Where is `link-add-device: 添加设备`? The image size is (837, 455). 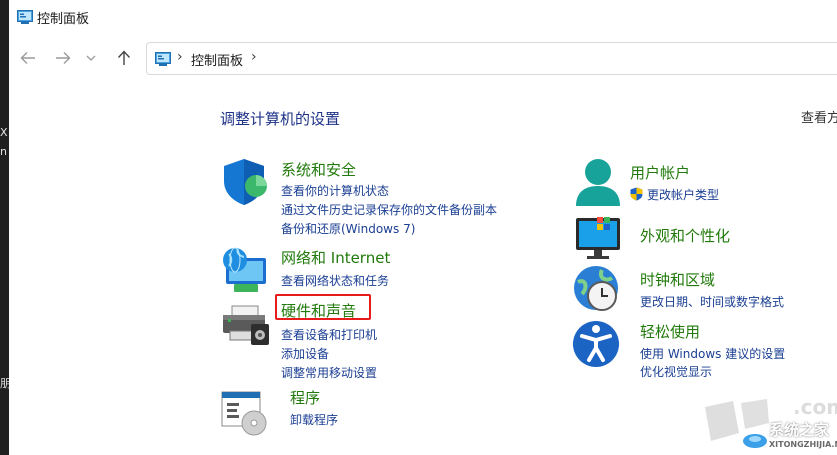
link-add-device: 添加设备 is located at coordinates (305, 353).